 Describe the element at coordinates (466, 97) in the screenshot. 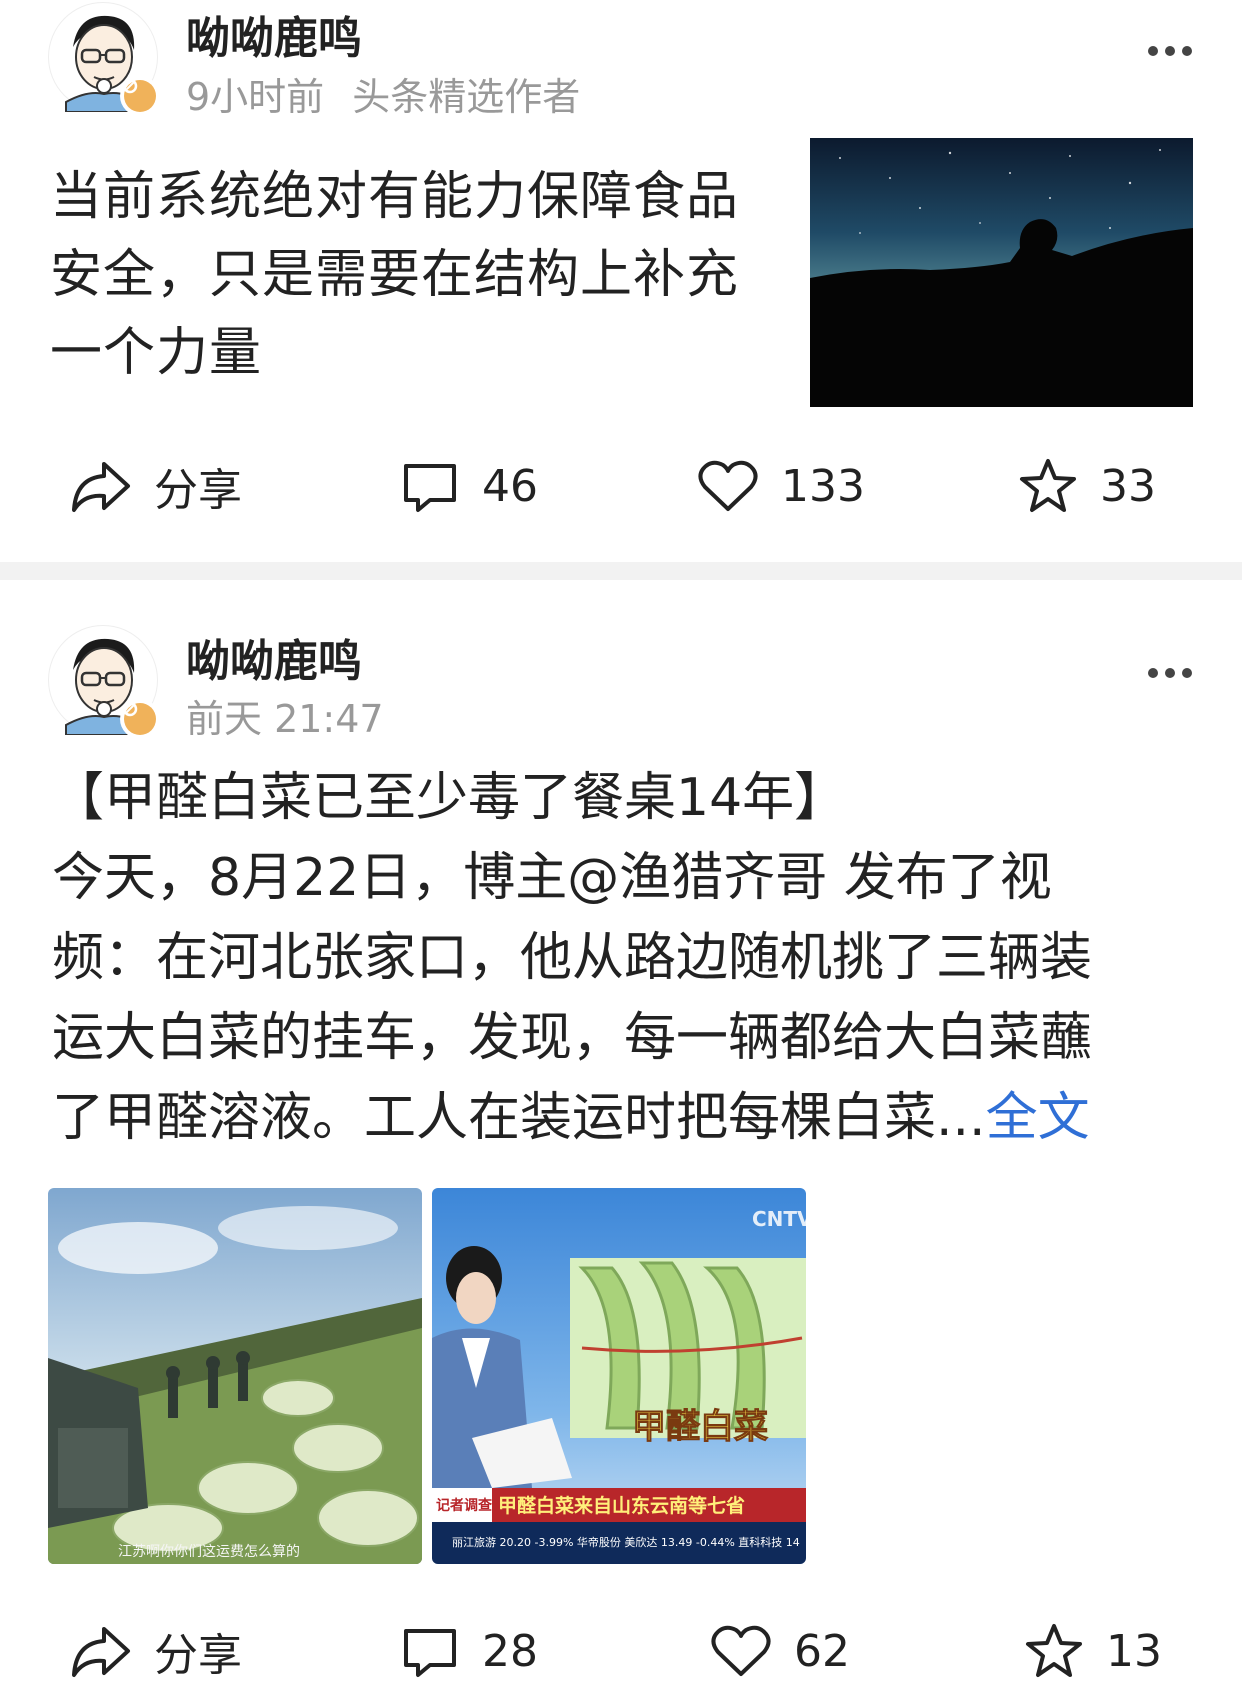

I see `author-tag: 头条精选作者` at that location.